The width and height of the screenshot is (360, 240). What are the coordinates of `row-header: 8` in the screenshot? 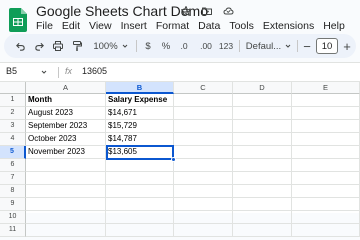 It's located at (13, 191).